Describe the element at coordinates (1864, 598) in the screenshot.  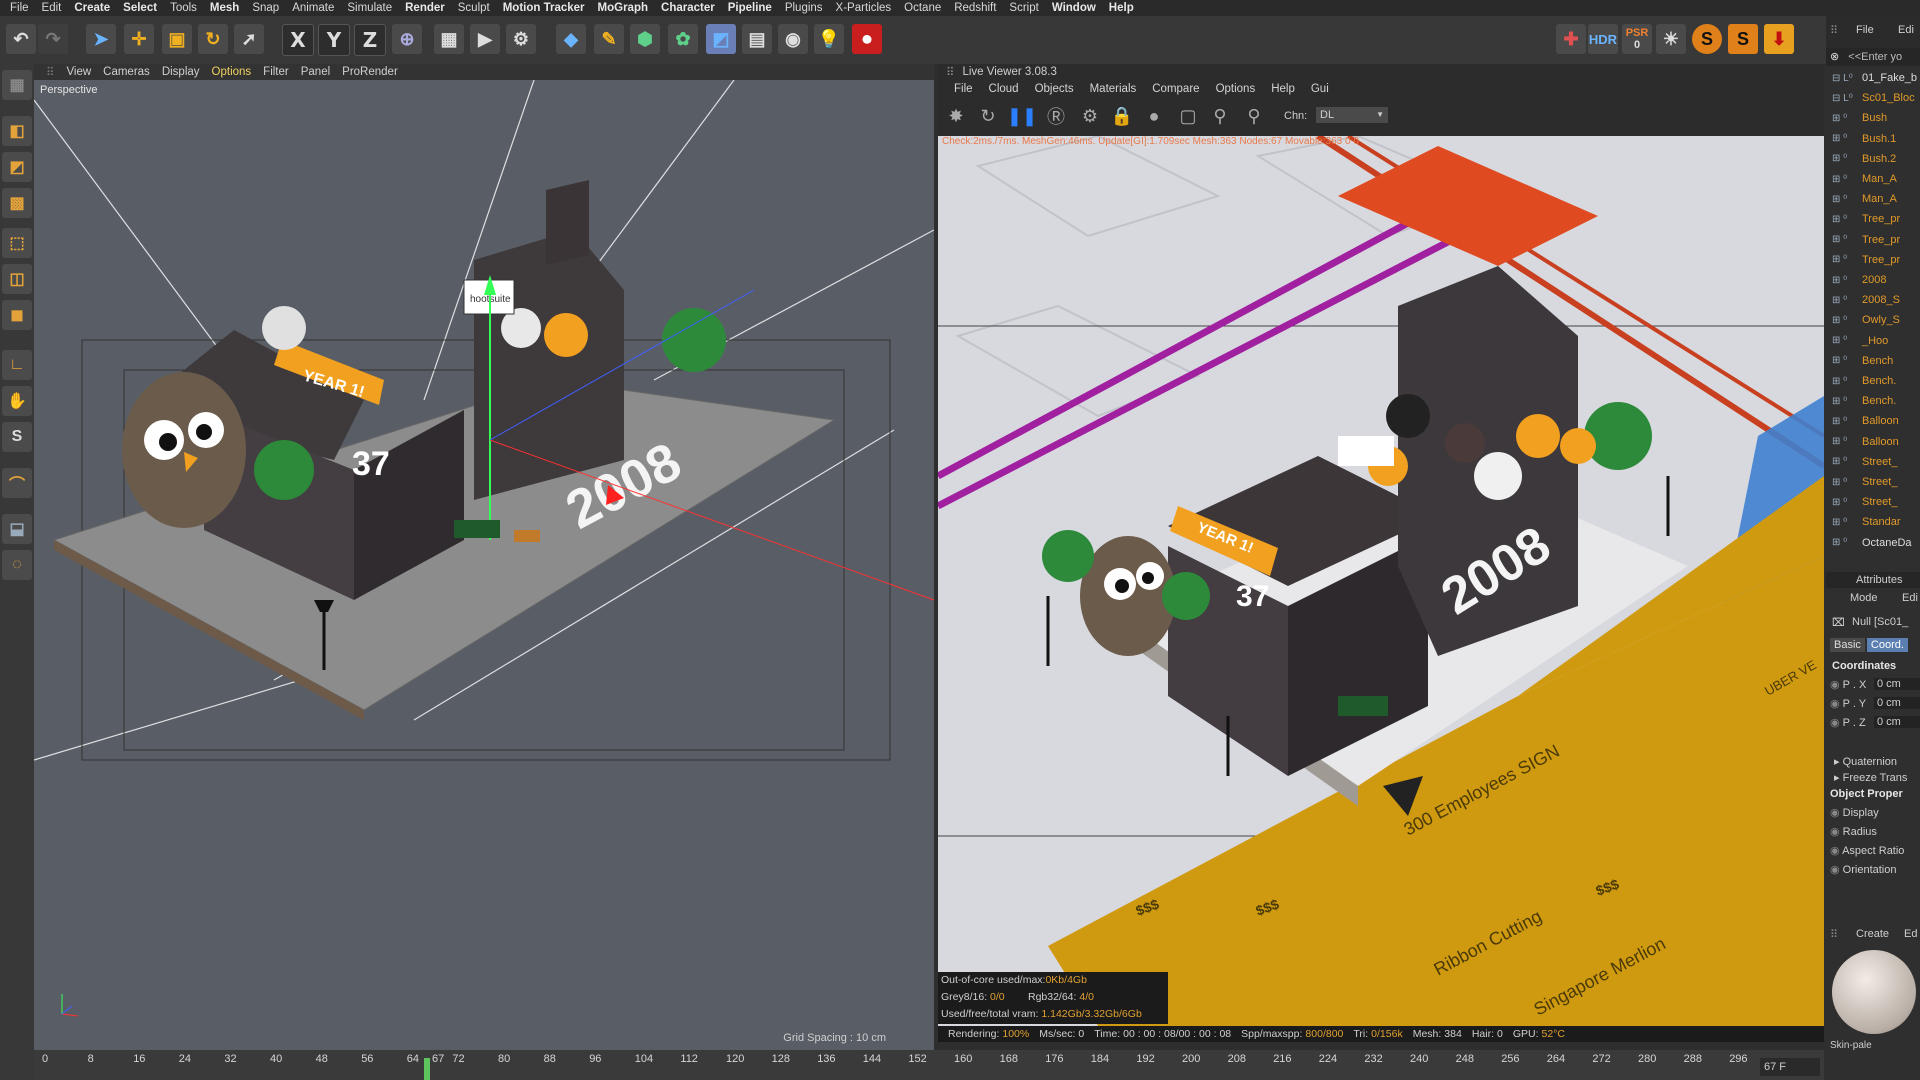
I see `mode-menu: Mode` at that location.